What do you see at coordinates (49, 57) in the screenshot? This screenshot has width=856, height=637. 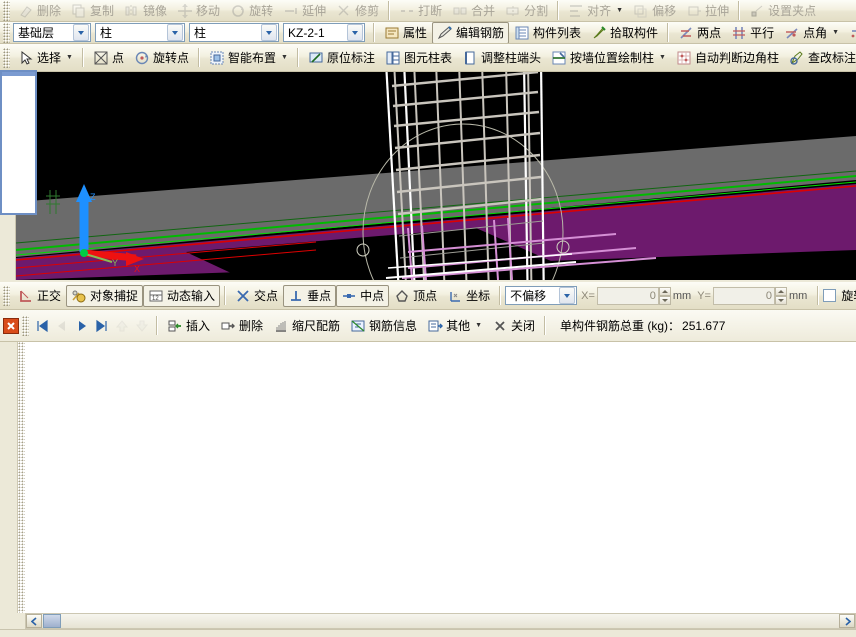 I see `toolbar-item-label: 选择` at bounding box center [49, 57].